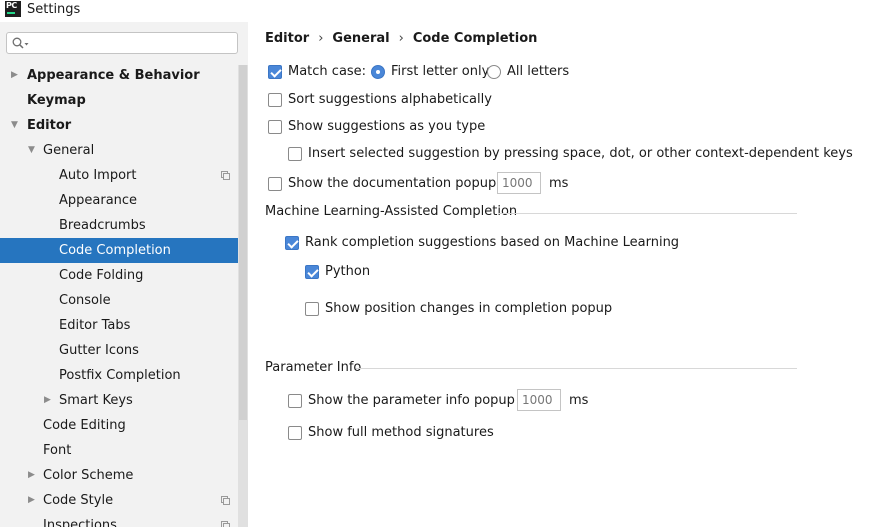 The image size is (877, 527). What do you see at coordinates (119, 475) in the screenshot?
I see `sidebar-item-color-scheme: ▶ Color Scheme` at bounding box center [119, 475].